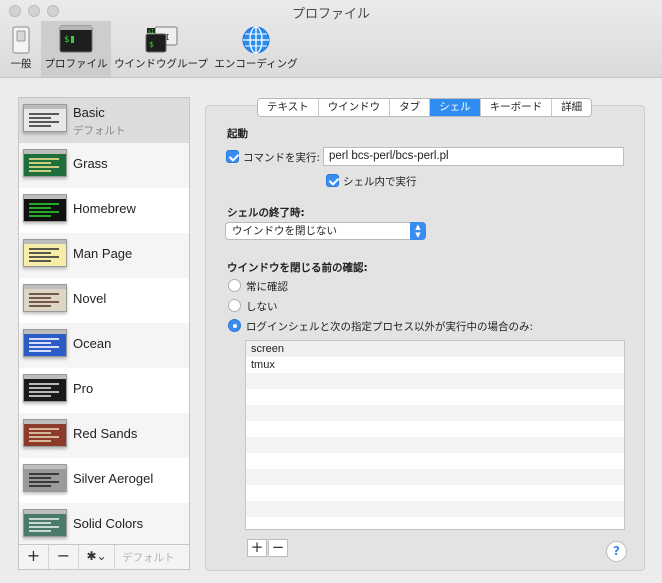 The height and width of the screenshot is (583, 662). I want to click on profile-item-grass: Grass, so click(104, 165).